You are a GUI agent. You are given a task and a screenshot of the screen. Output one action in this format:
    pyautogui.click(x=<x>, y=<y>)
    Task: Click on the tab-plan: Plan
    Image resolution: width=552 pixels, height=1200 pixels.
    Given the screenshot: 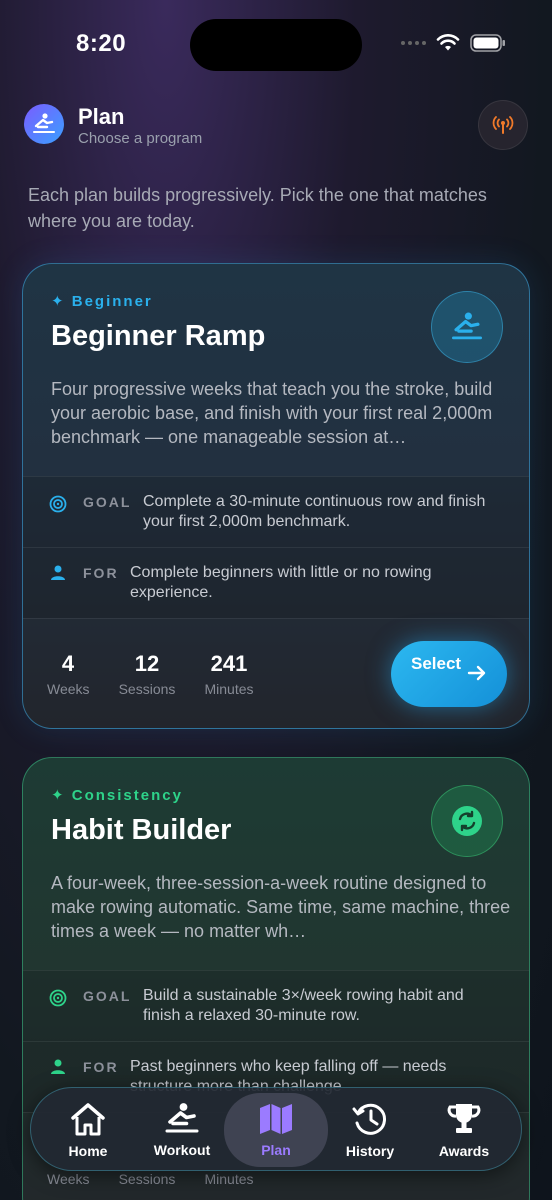 What is the action you would take?
    pyautogui.click(x=276, y=1130)
    